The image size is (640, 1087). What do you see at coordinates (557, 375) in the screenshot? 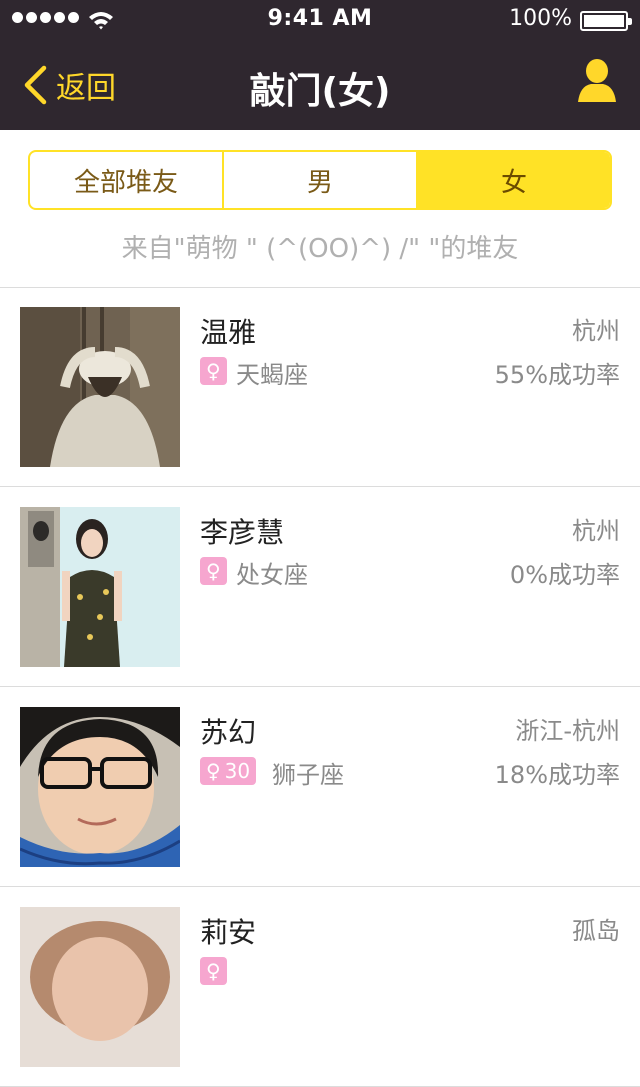
I see `success-rate: 55%成功率` at bounding box center [557, 375].